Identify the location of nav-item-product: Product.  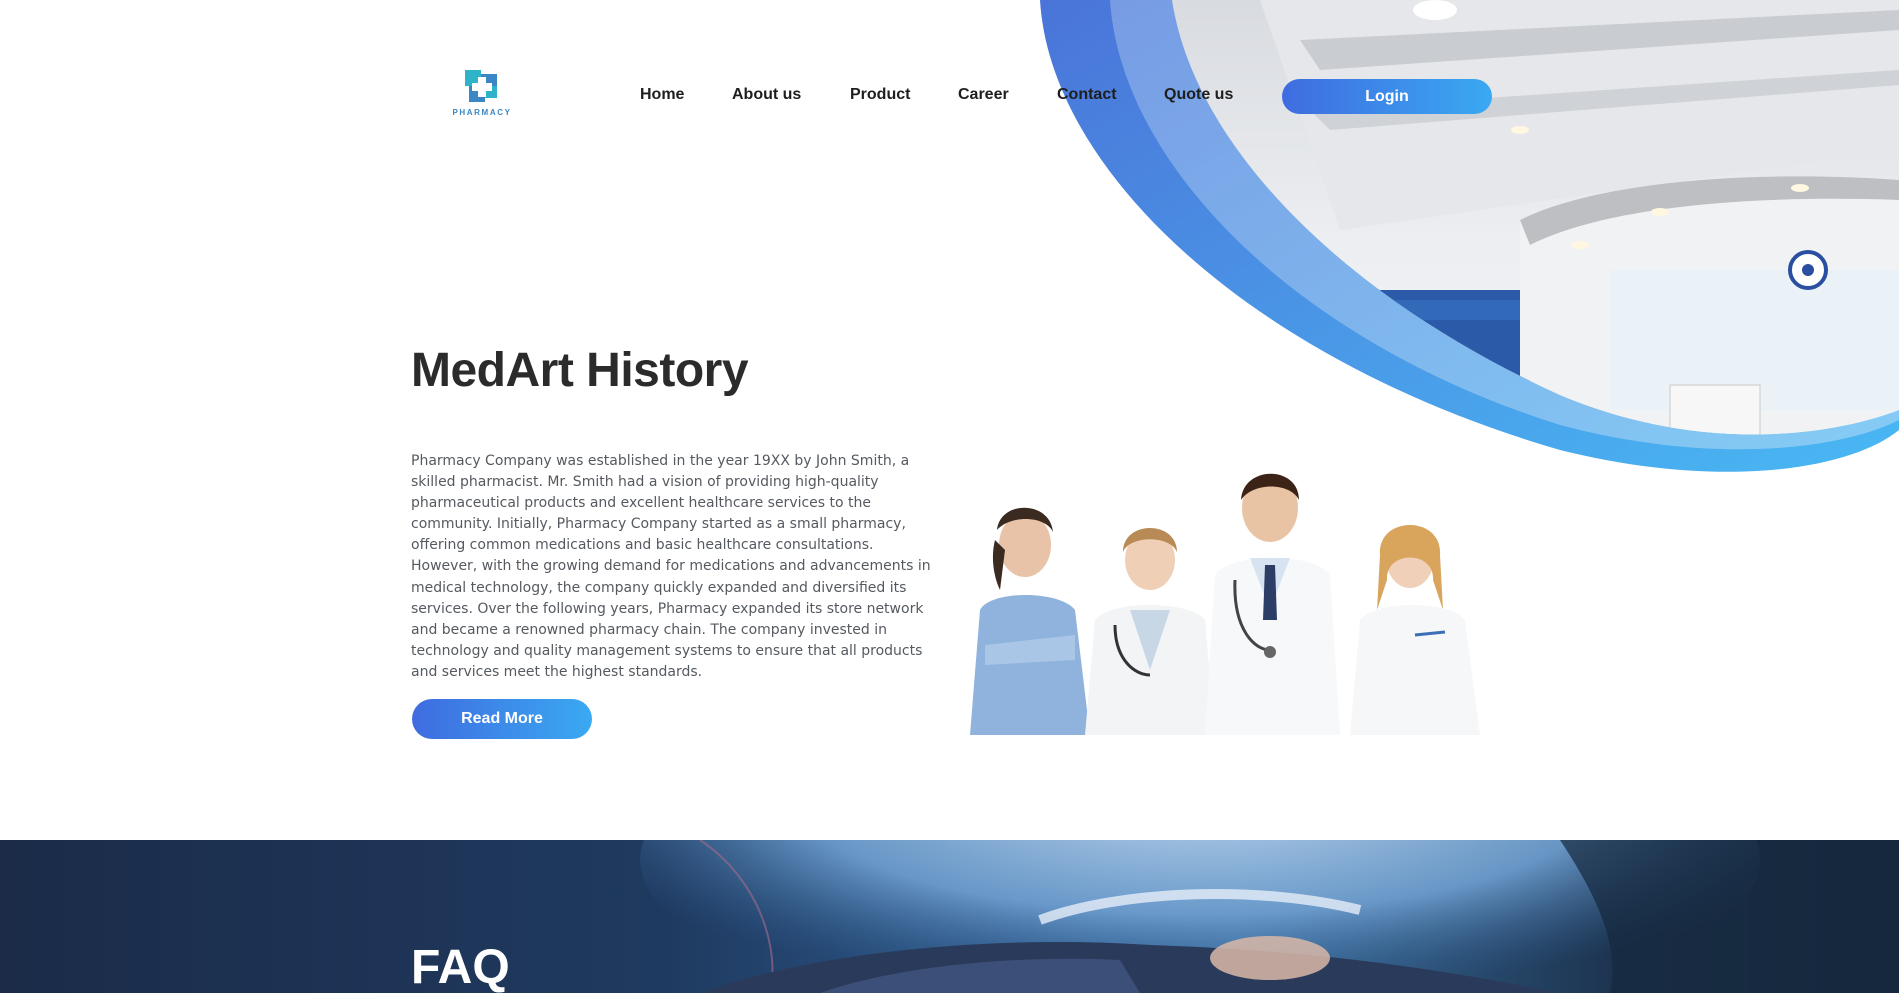
(880, 95).